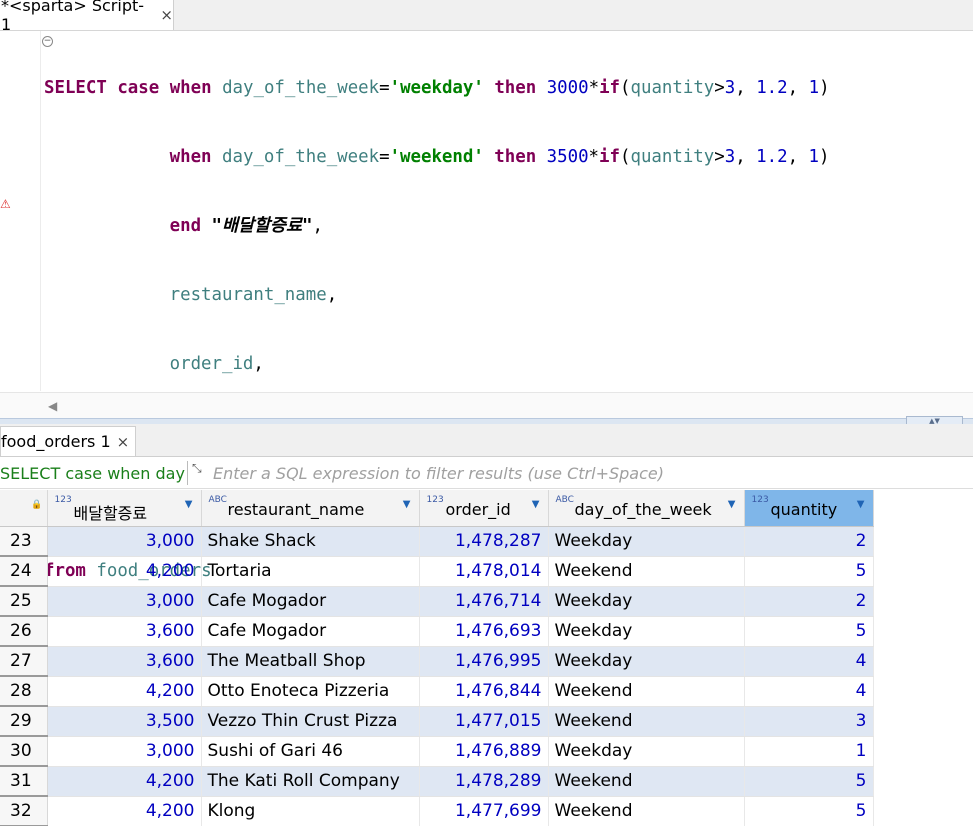  What do you see at coordinates (24, 691) in the screenshot?
I see `row-number: 28` at bounding box center [24, 691].